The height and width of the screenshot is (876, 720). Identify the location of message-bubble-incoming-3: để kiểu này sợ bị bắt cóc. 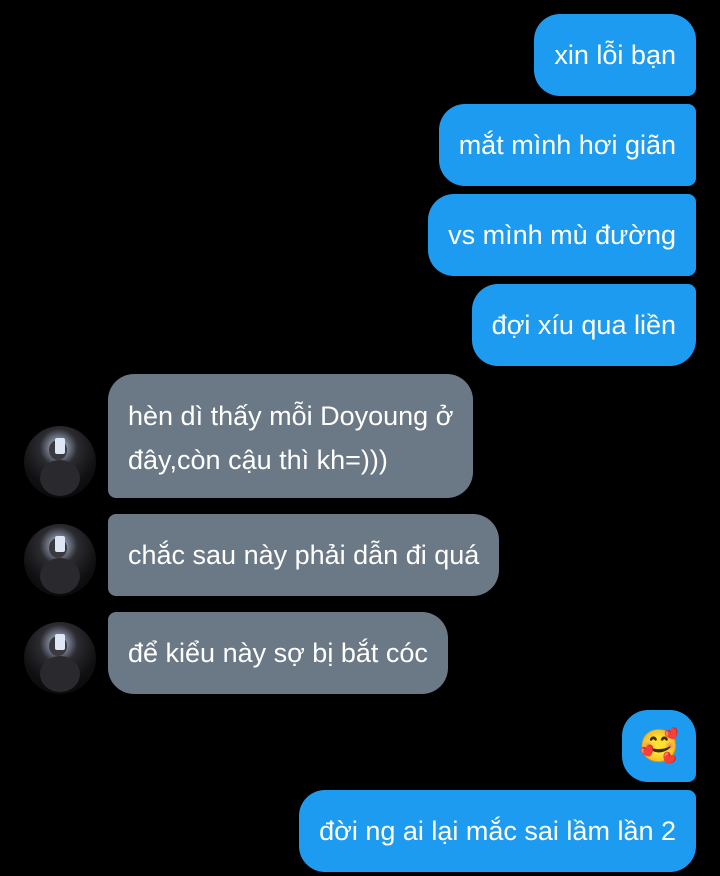
(278, 653).